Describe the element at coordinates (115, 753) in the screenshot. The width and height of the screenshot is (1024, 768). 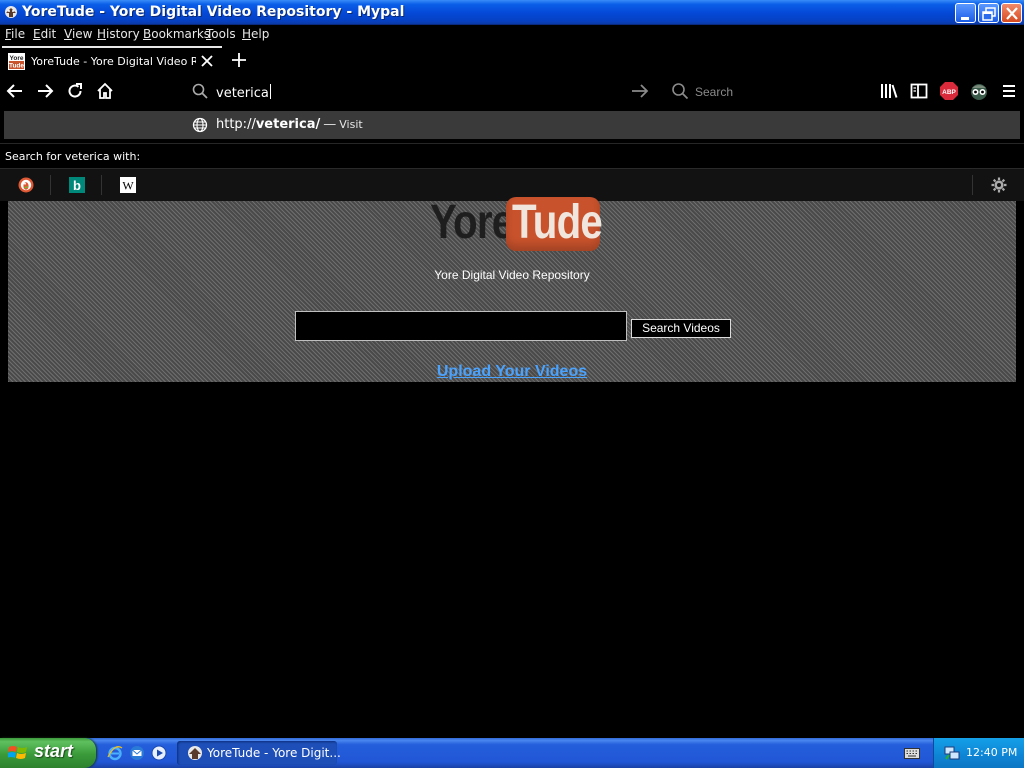
I see `internet-explorer-icon` at that location.